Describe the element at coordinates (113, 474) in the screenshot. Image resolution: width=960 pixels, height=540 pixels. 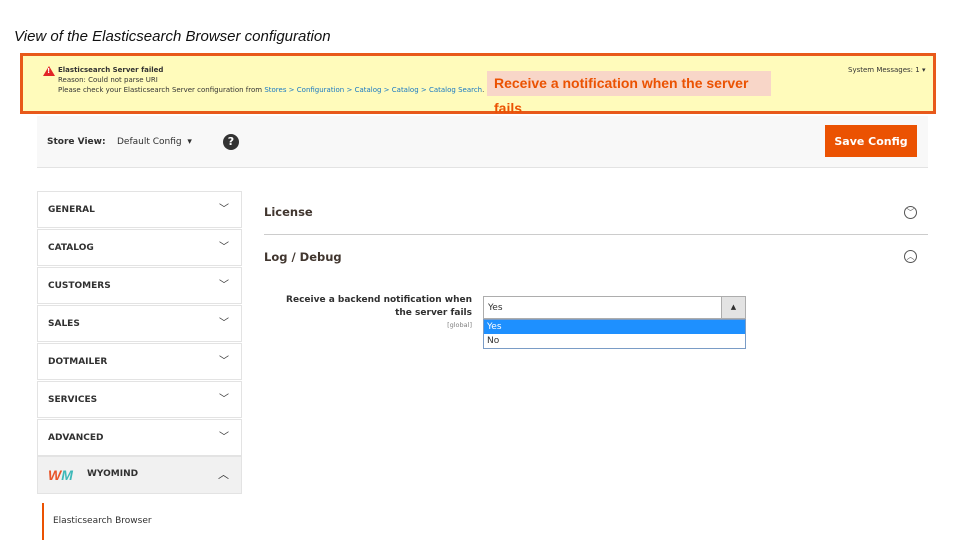
I see `sidebar-item-label: WYOMIND` at that location.